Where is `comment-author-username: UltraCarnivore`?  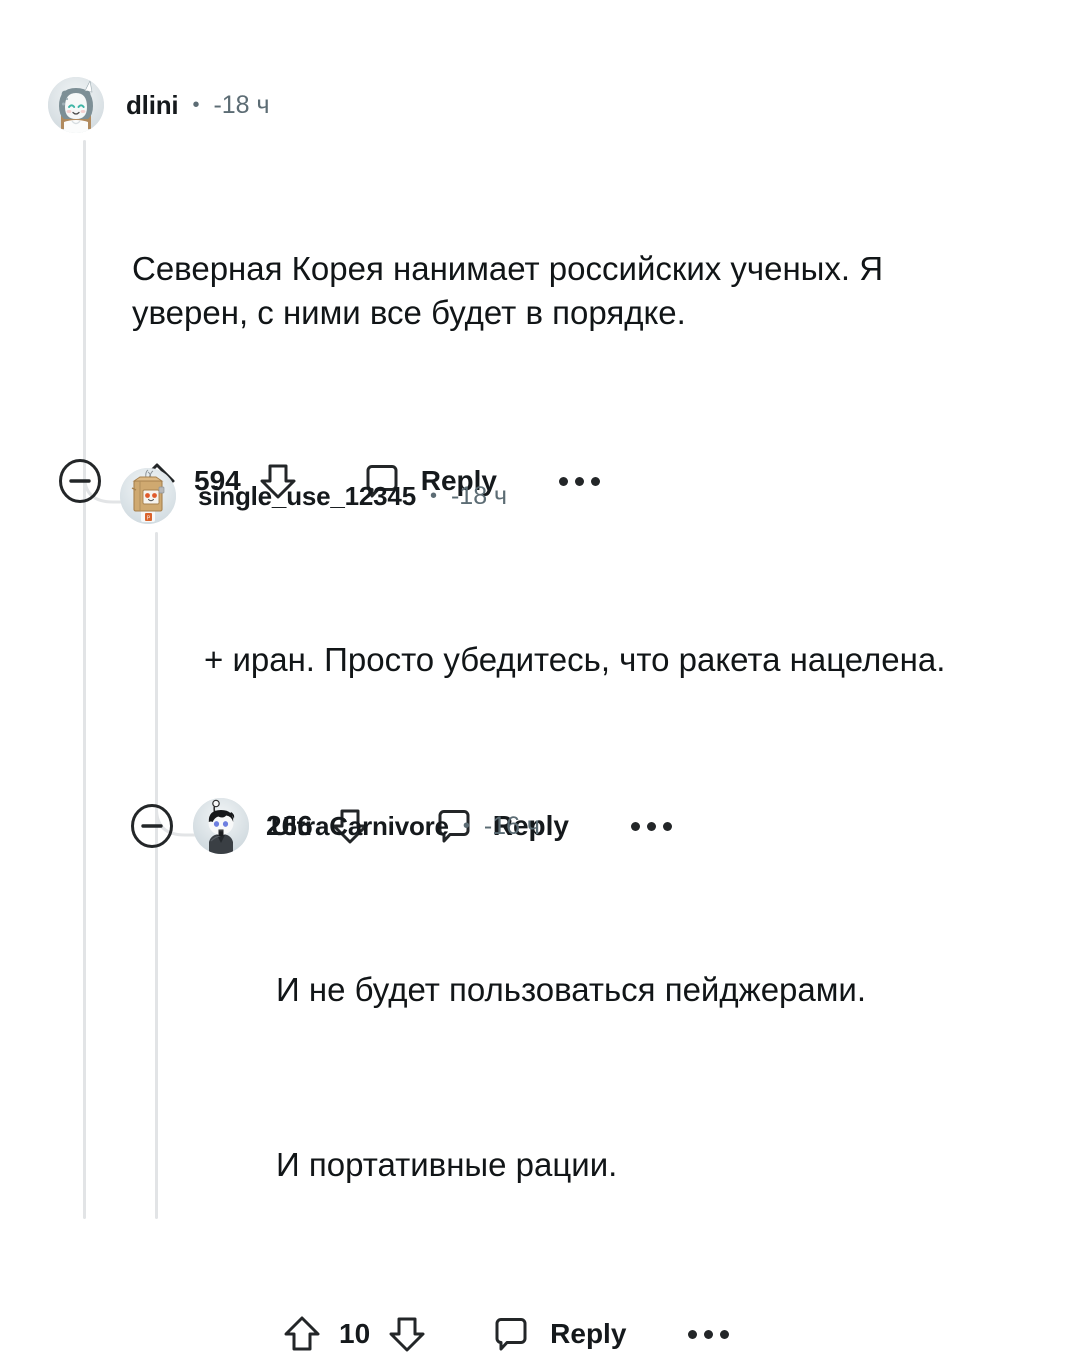 comment-author-username: UltraCarnivore is located at coordinates (360, 826).